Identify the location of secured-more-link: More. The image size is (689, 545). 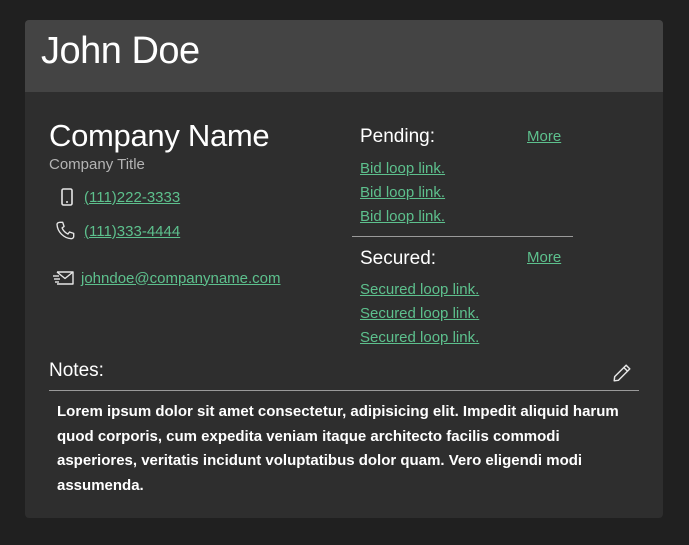
(544, 257).